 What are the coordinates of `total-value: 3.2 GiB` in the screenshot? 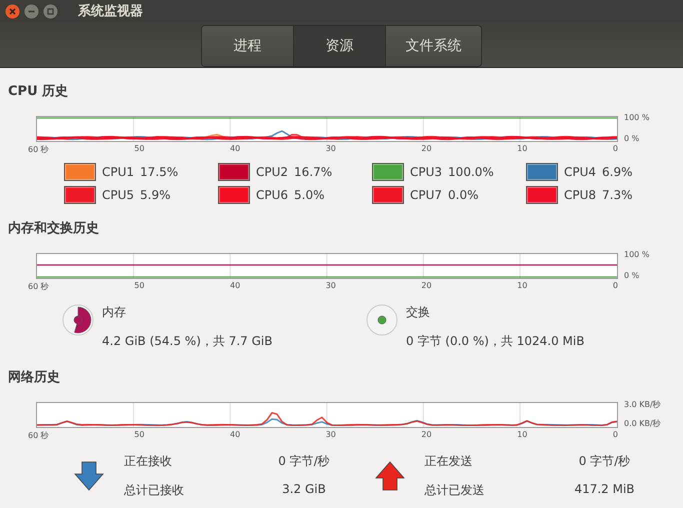 It's located at (304, 490).